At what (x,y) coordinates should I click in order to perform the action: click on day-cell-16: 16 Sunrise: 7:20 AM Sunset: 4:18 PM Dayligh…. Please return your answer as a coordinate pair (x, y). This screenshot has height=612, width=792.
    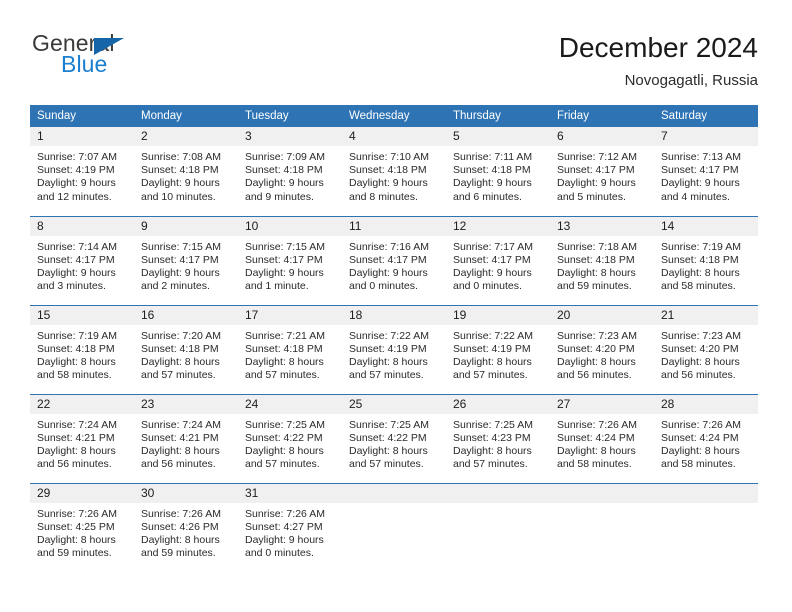
    Looking at the image, I should click on (186, 349).